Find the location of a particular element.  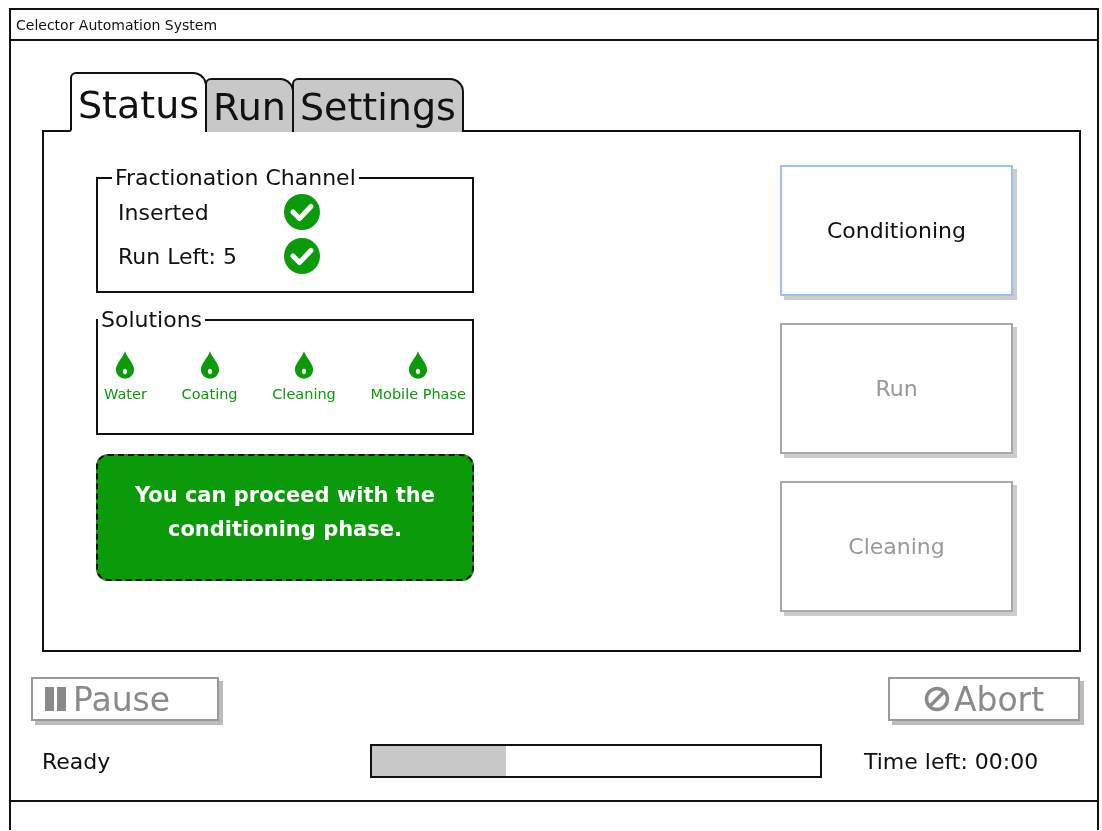

status-label: Run Left: 5 is located at coordinates (178, 256).